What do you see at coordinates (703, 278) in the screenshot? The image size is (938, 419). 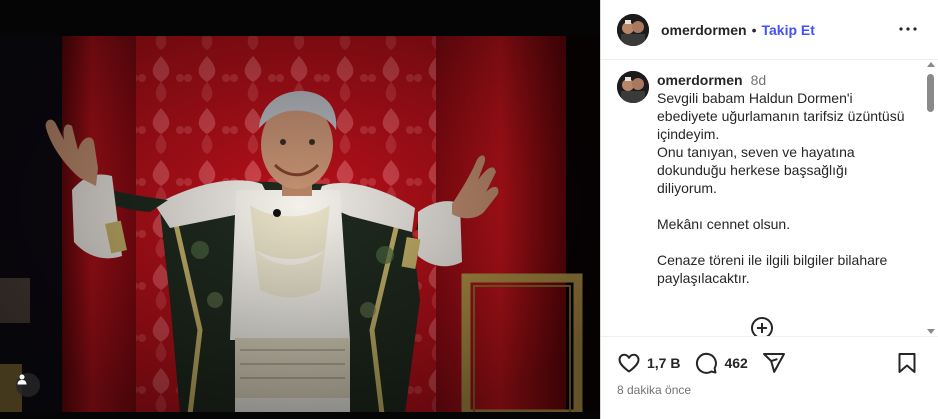 I see `caption-line: paylaşılacaktır.` at bounding box center [703, 278].